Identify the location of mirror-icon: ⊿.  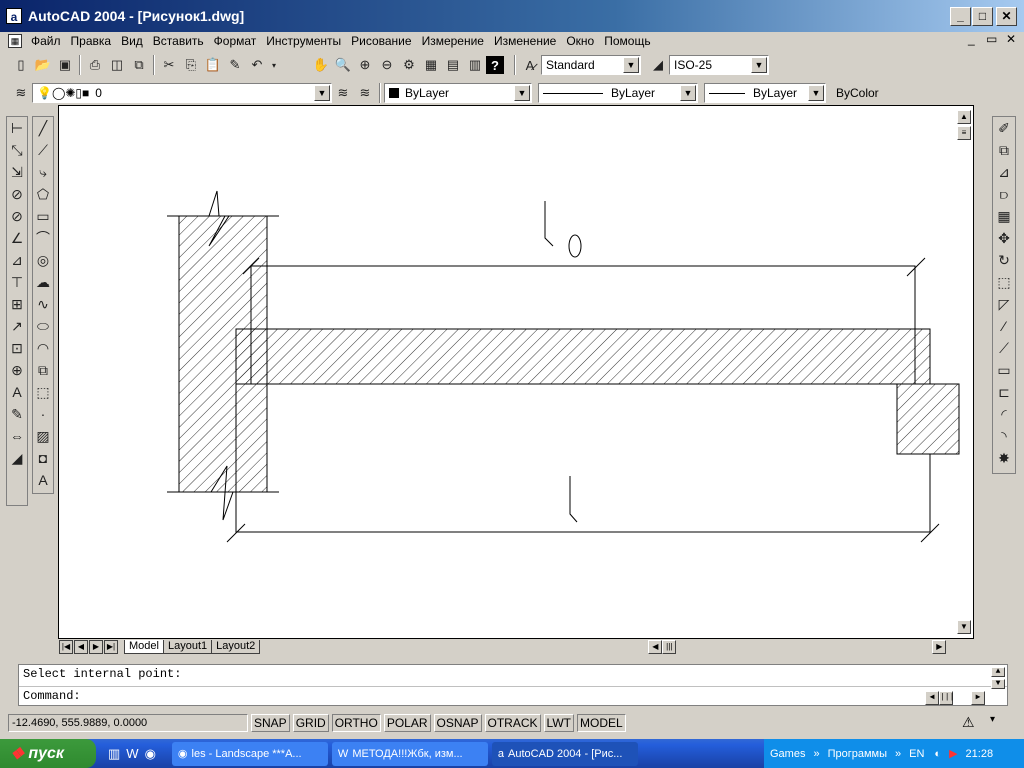
(1004, 172).